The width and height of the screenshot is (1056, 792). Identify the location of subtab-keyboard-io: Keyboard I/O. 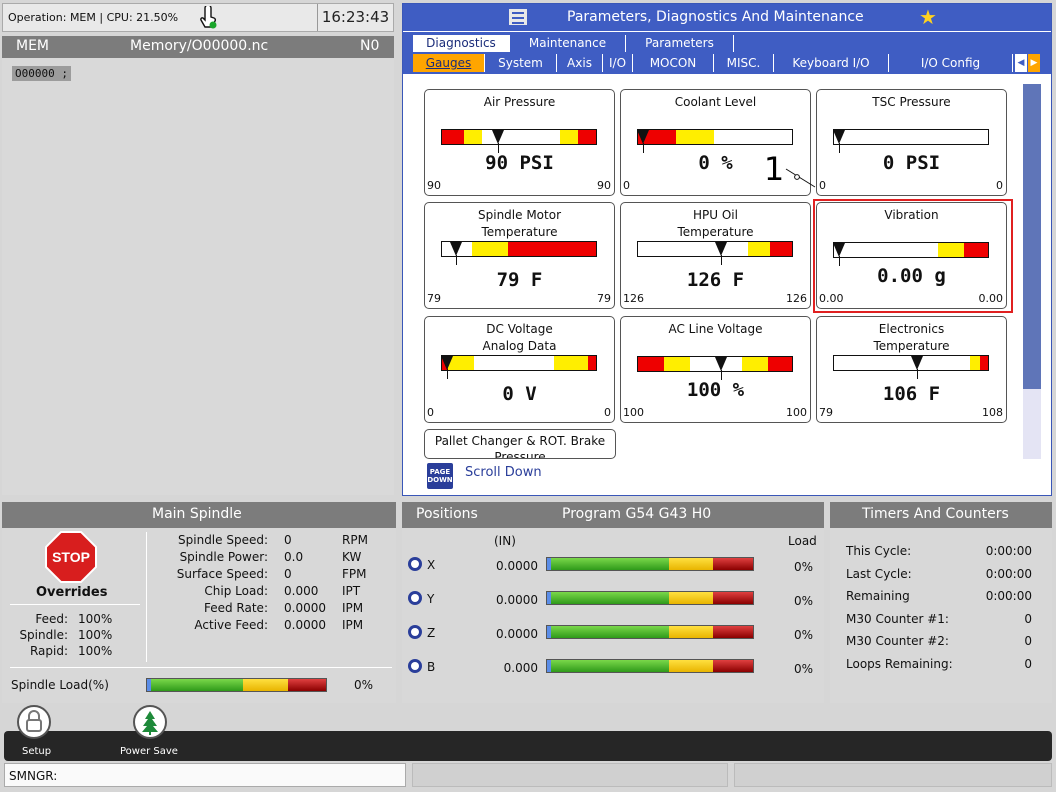
(831, 63).